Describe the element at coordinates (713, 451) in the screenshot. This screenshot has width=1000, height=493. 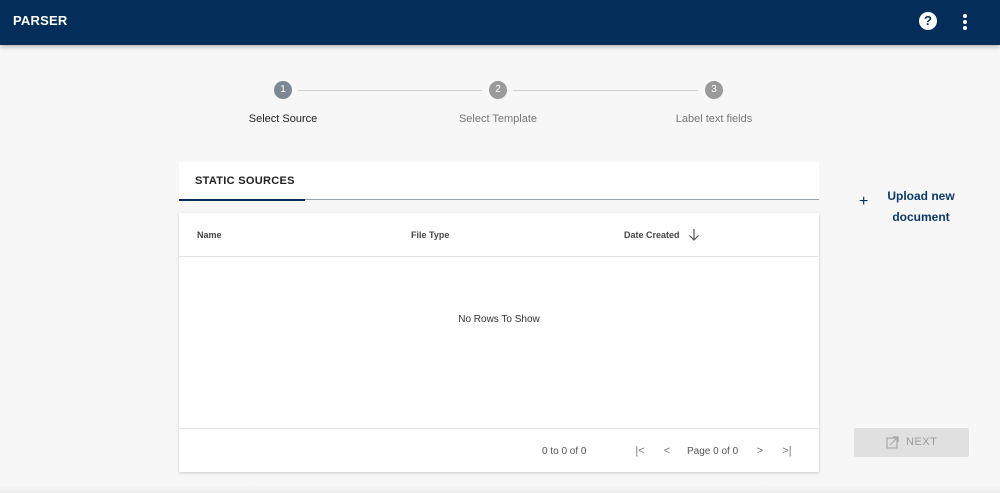
I see `page-indicator: Page 0 of 0` at that location.